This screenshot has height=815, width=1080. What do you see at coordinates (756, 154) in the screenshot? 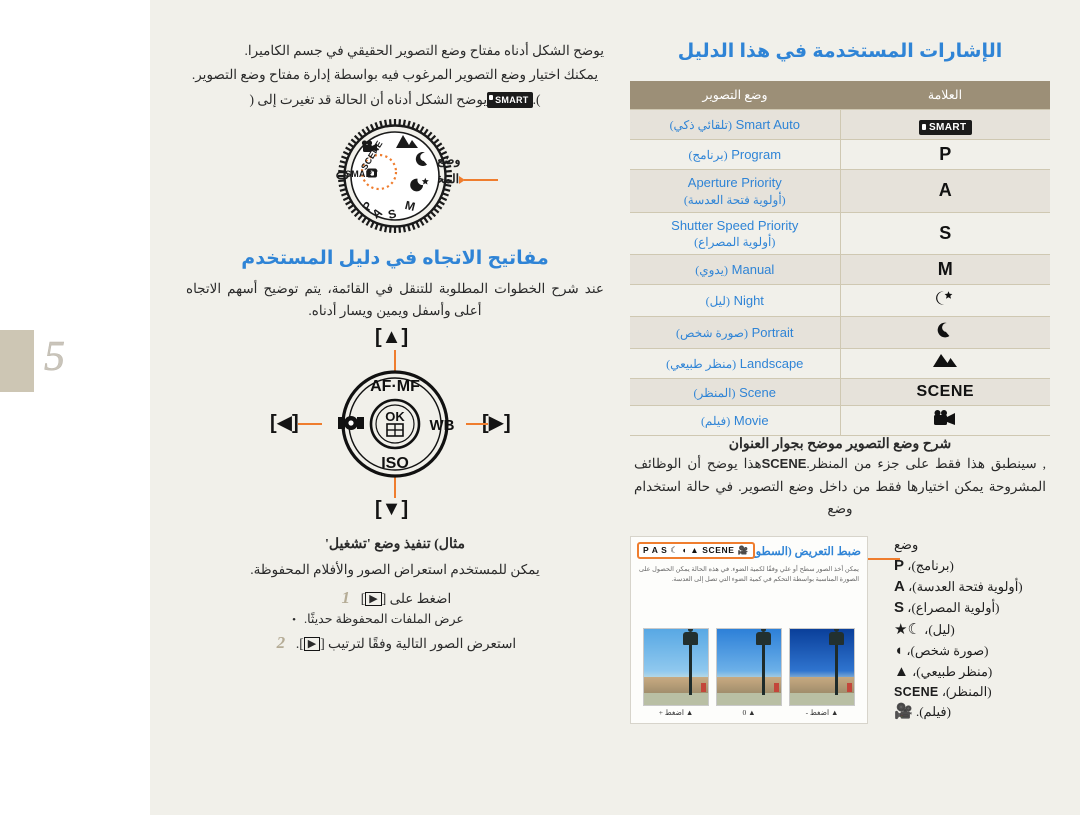
I see `mode-en-program: Program` at bounding box center [756, 154].